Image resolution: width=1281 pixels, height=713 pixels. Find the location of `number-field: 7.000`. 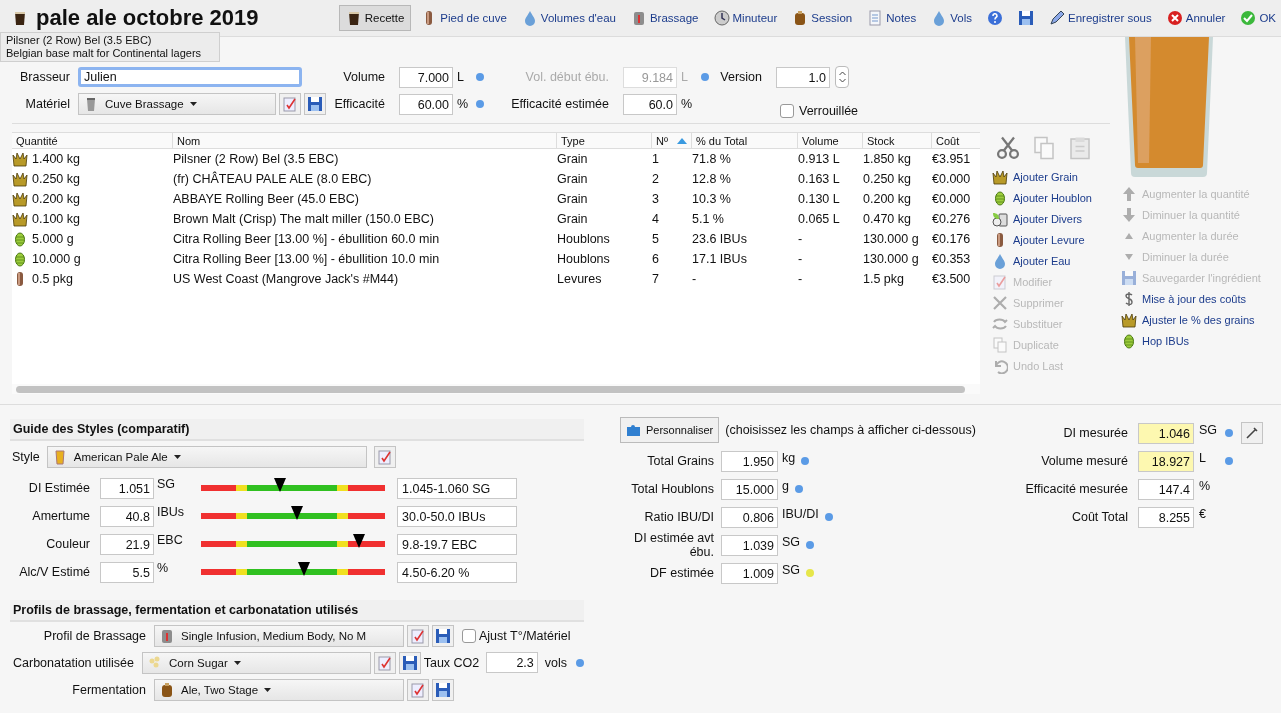

number-field: 7.000 is located at coordinates (426, 77).